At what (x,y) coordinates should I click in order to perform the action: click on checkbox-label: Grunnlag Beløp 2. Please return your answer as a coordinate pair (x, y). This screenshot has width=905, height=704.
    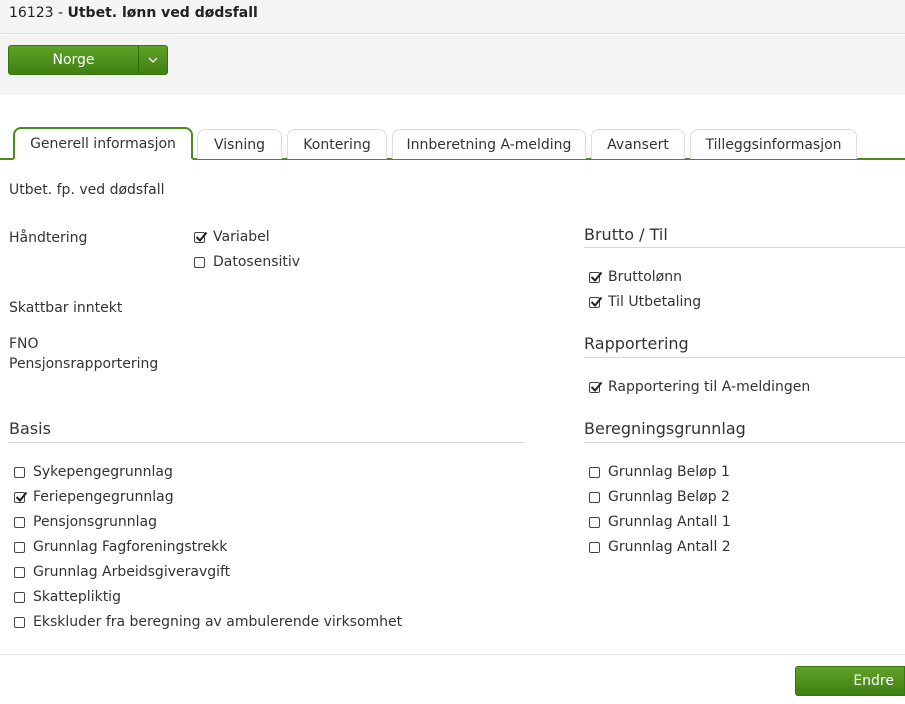
    Looking at the image, I should click on (669, 497).